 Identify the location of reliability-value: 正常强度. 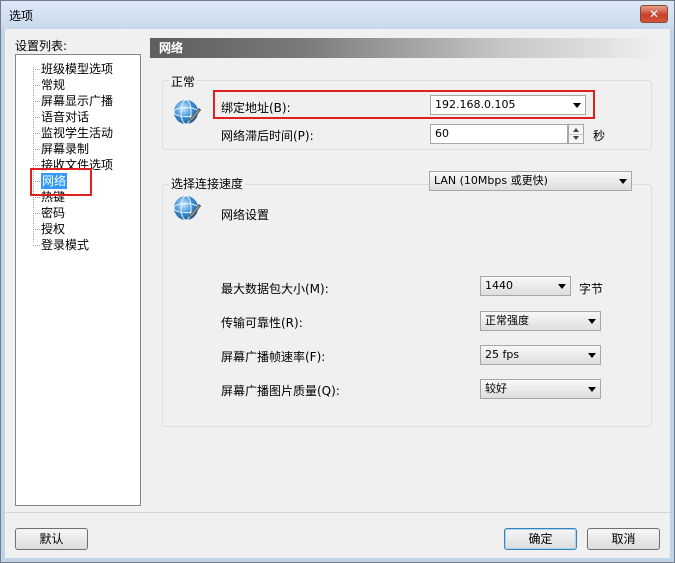
(507, 320).